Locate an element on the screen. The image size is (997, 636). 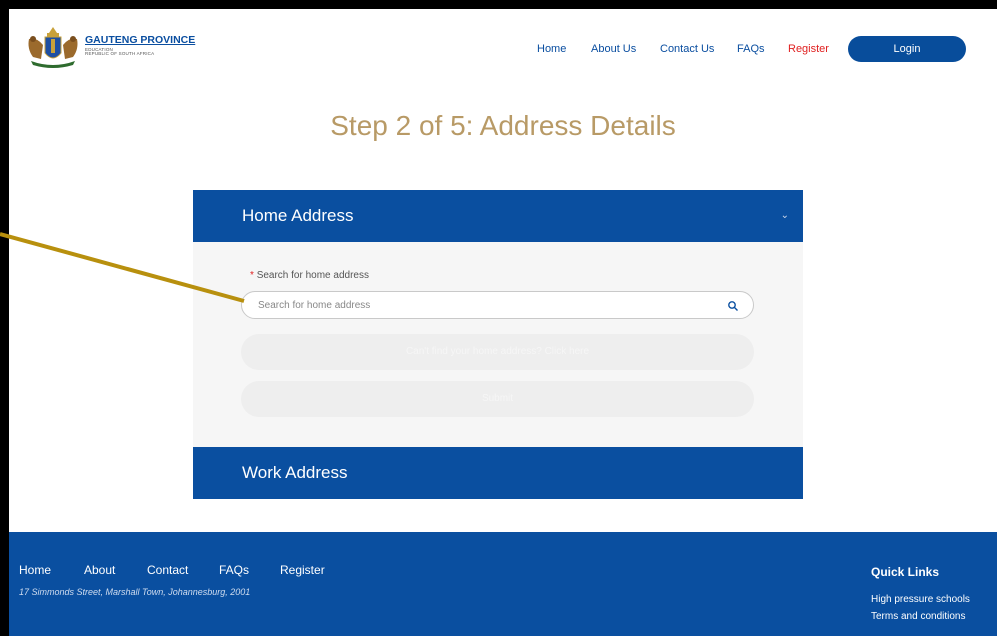
nav-contact-us: Contact Us is located at coordinates (687, 49).